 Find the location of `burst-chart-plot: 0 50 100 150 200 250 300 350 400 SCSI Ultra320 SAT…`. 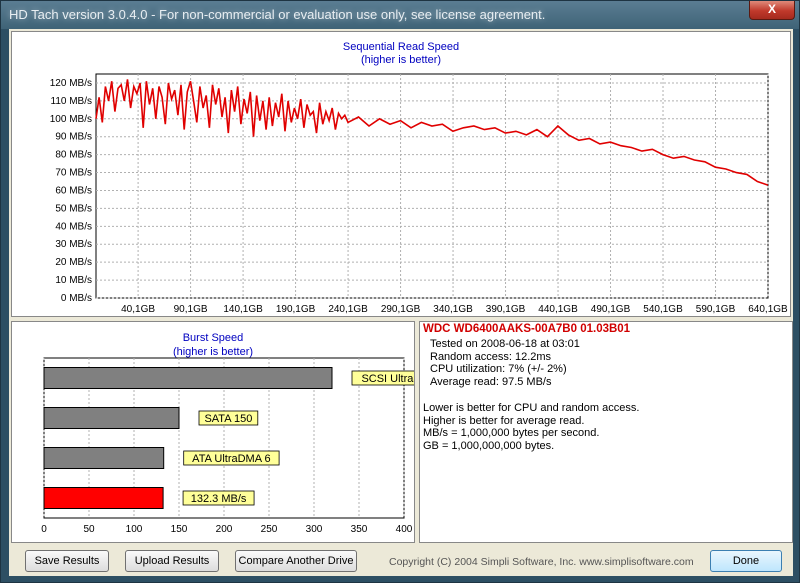

burst-chart-plot: 0 50 100 150 200 250 300 350 400 SCSI Ultra320 SAT… is located at coordinates (227, 446).